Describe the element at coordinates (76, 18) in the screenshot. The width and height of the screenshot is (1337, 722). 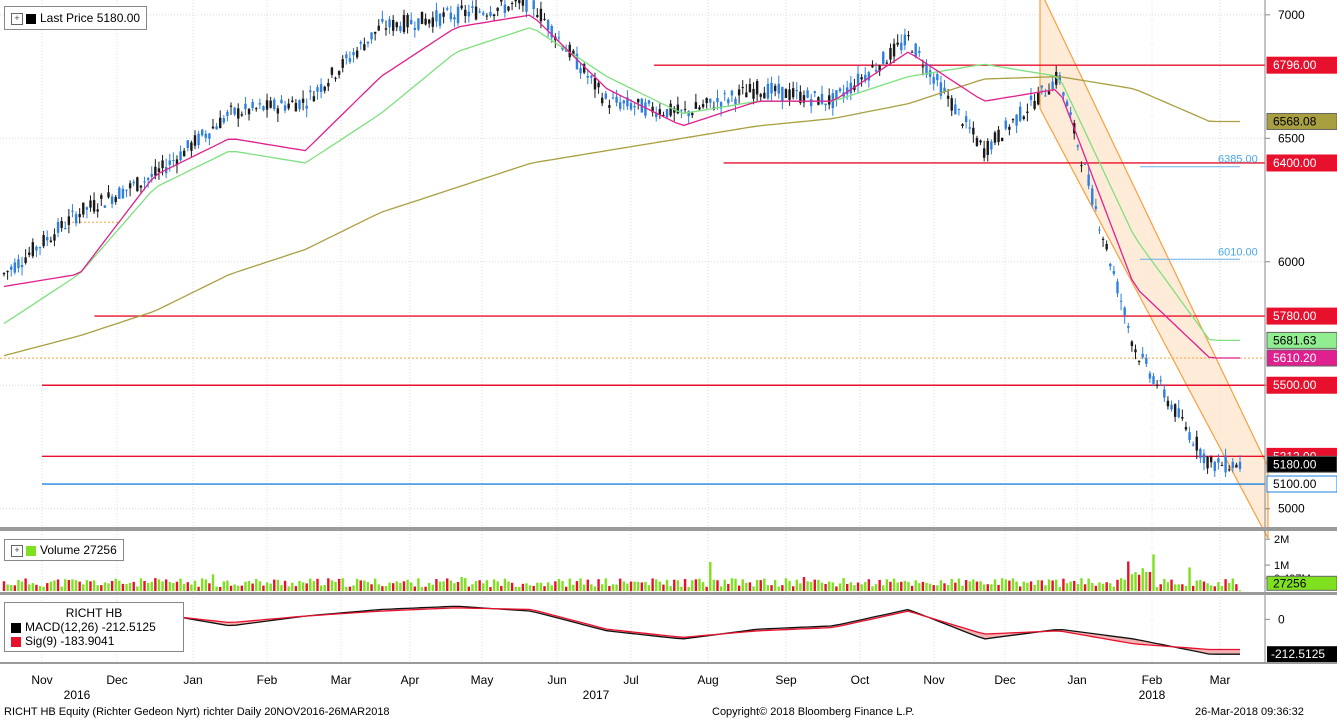
I see `price-legend: + Last Price 5180.00` at that location.